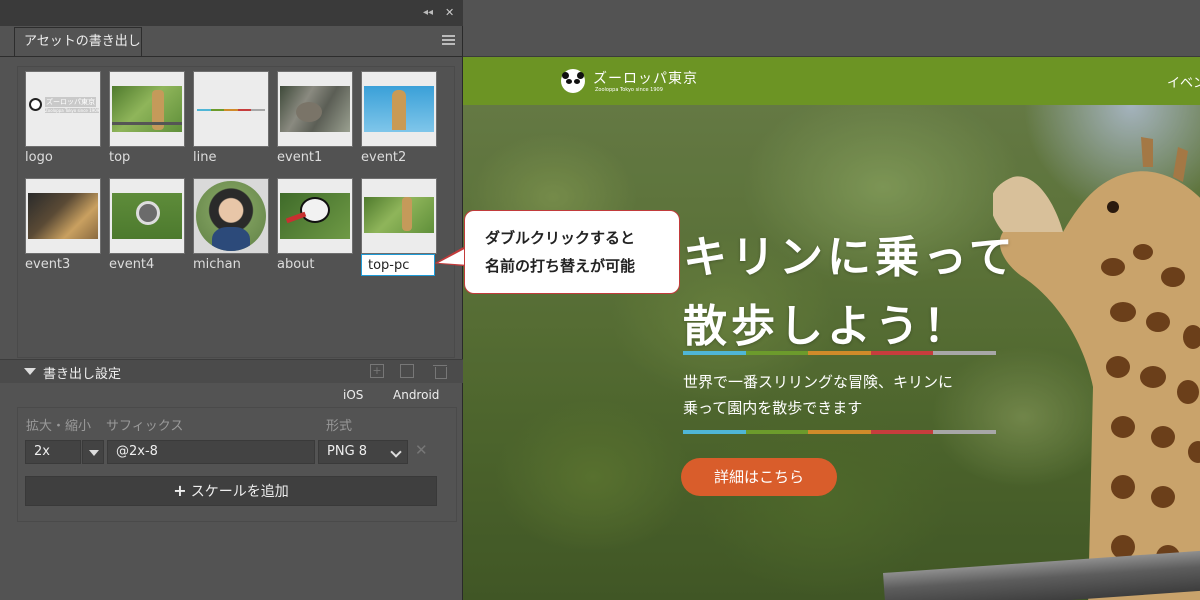  Describe the element at coordinates (572, 252) in the screenshot. I see `callout-annotation: ダブルクリックすると 名前の打ち替えが可能` at that location.